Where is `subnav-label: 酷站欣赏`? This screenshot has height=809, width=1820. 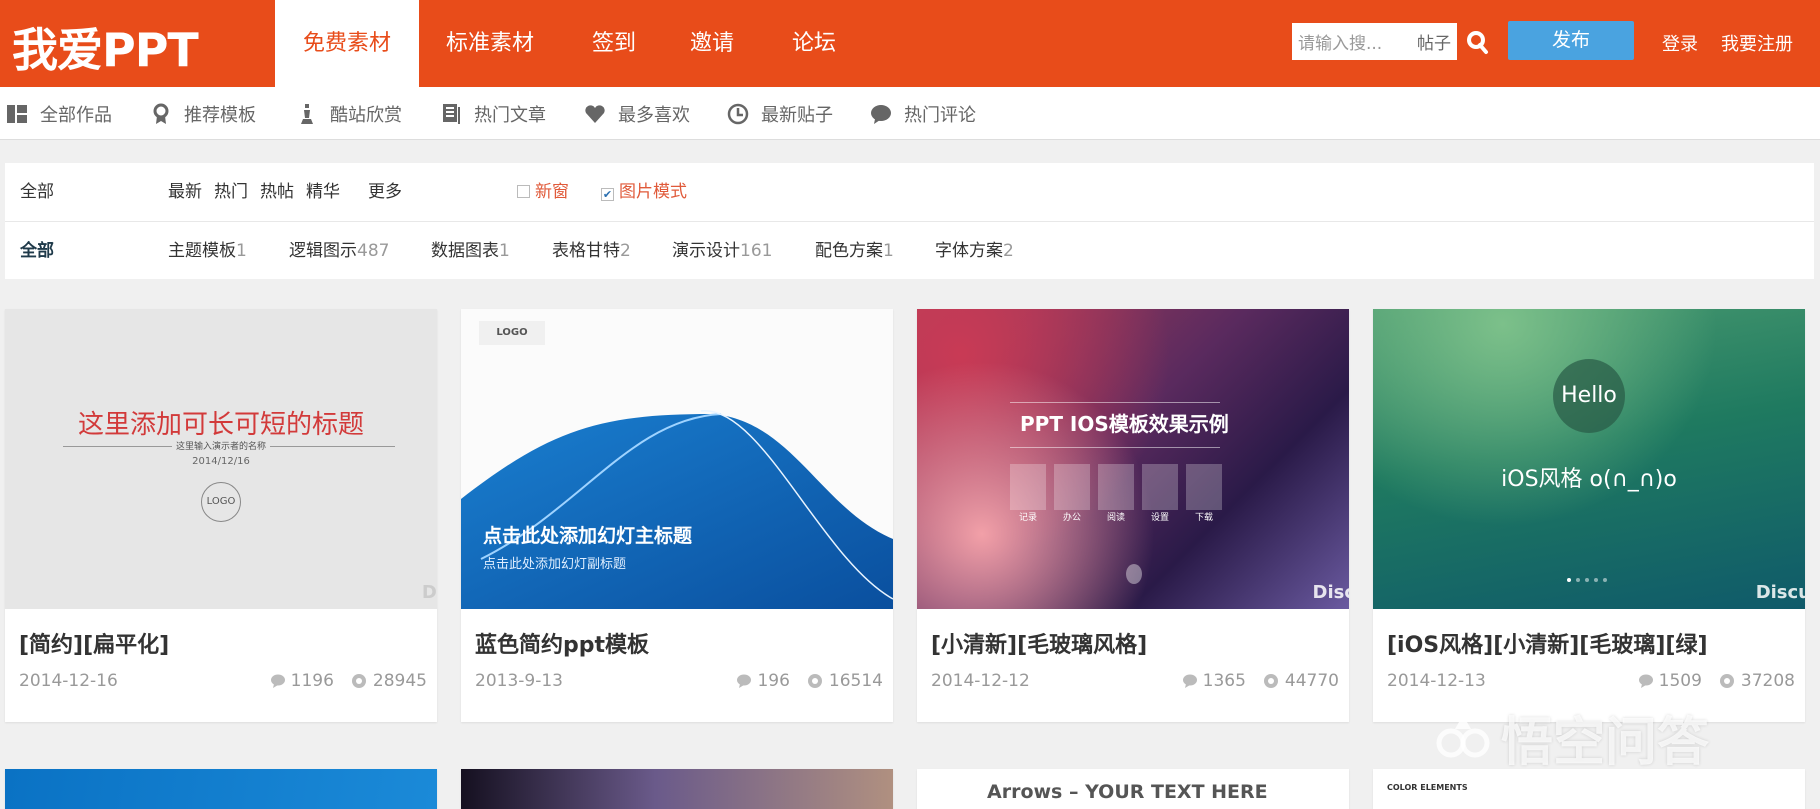
subnav-label: 酷站欣赏 is located at coordinates (366, 115).